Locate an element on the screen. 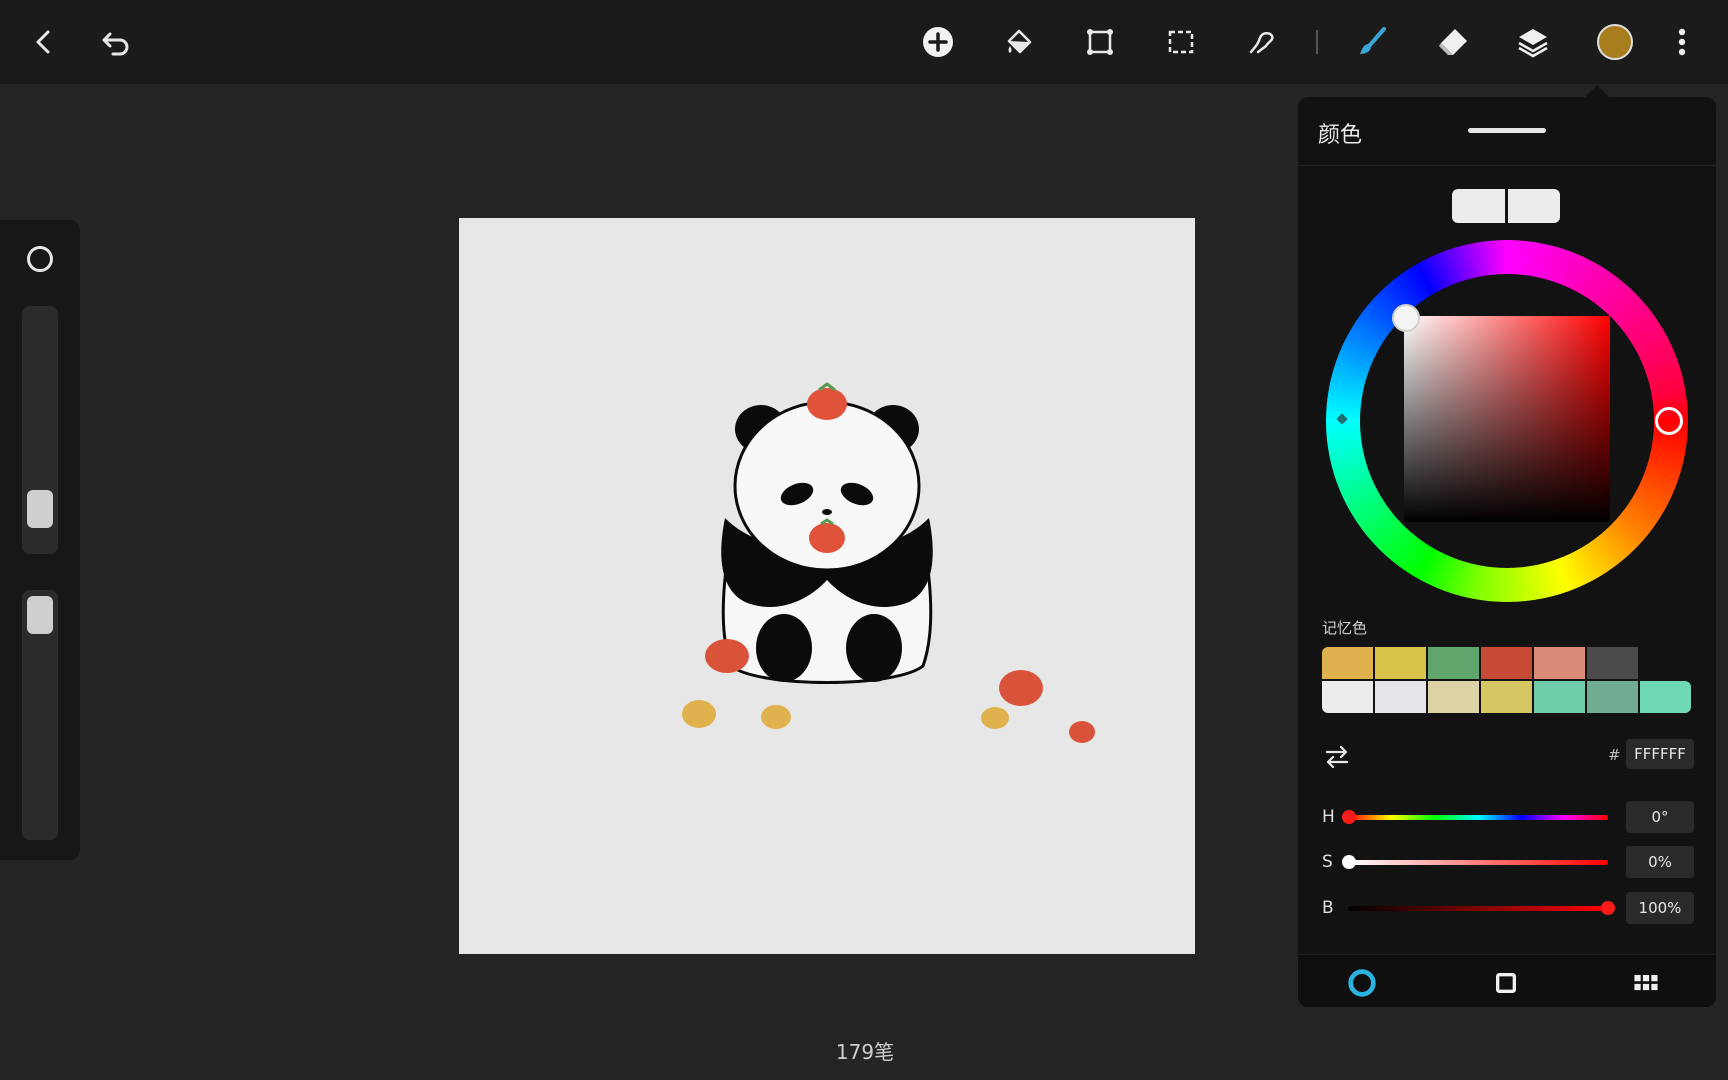 The image size is (1728, 1080). saturation-slider is located at coordinates (1478, 862).